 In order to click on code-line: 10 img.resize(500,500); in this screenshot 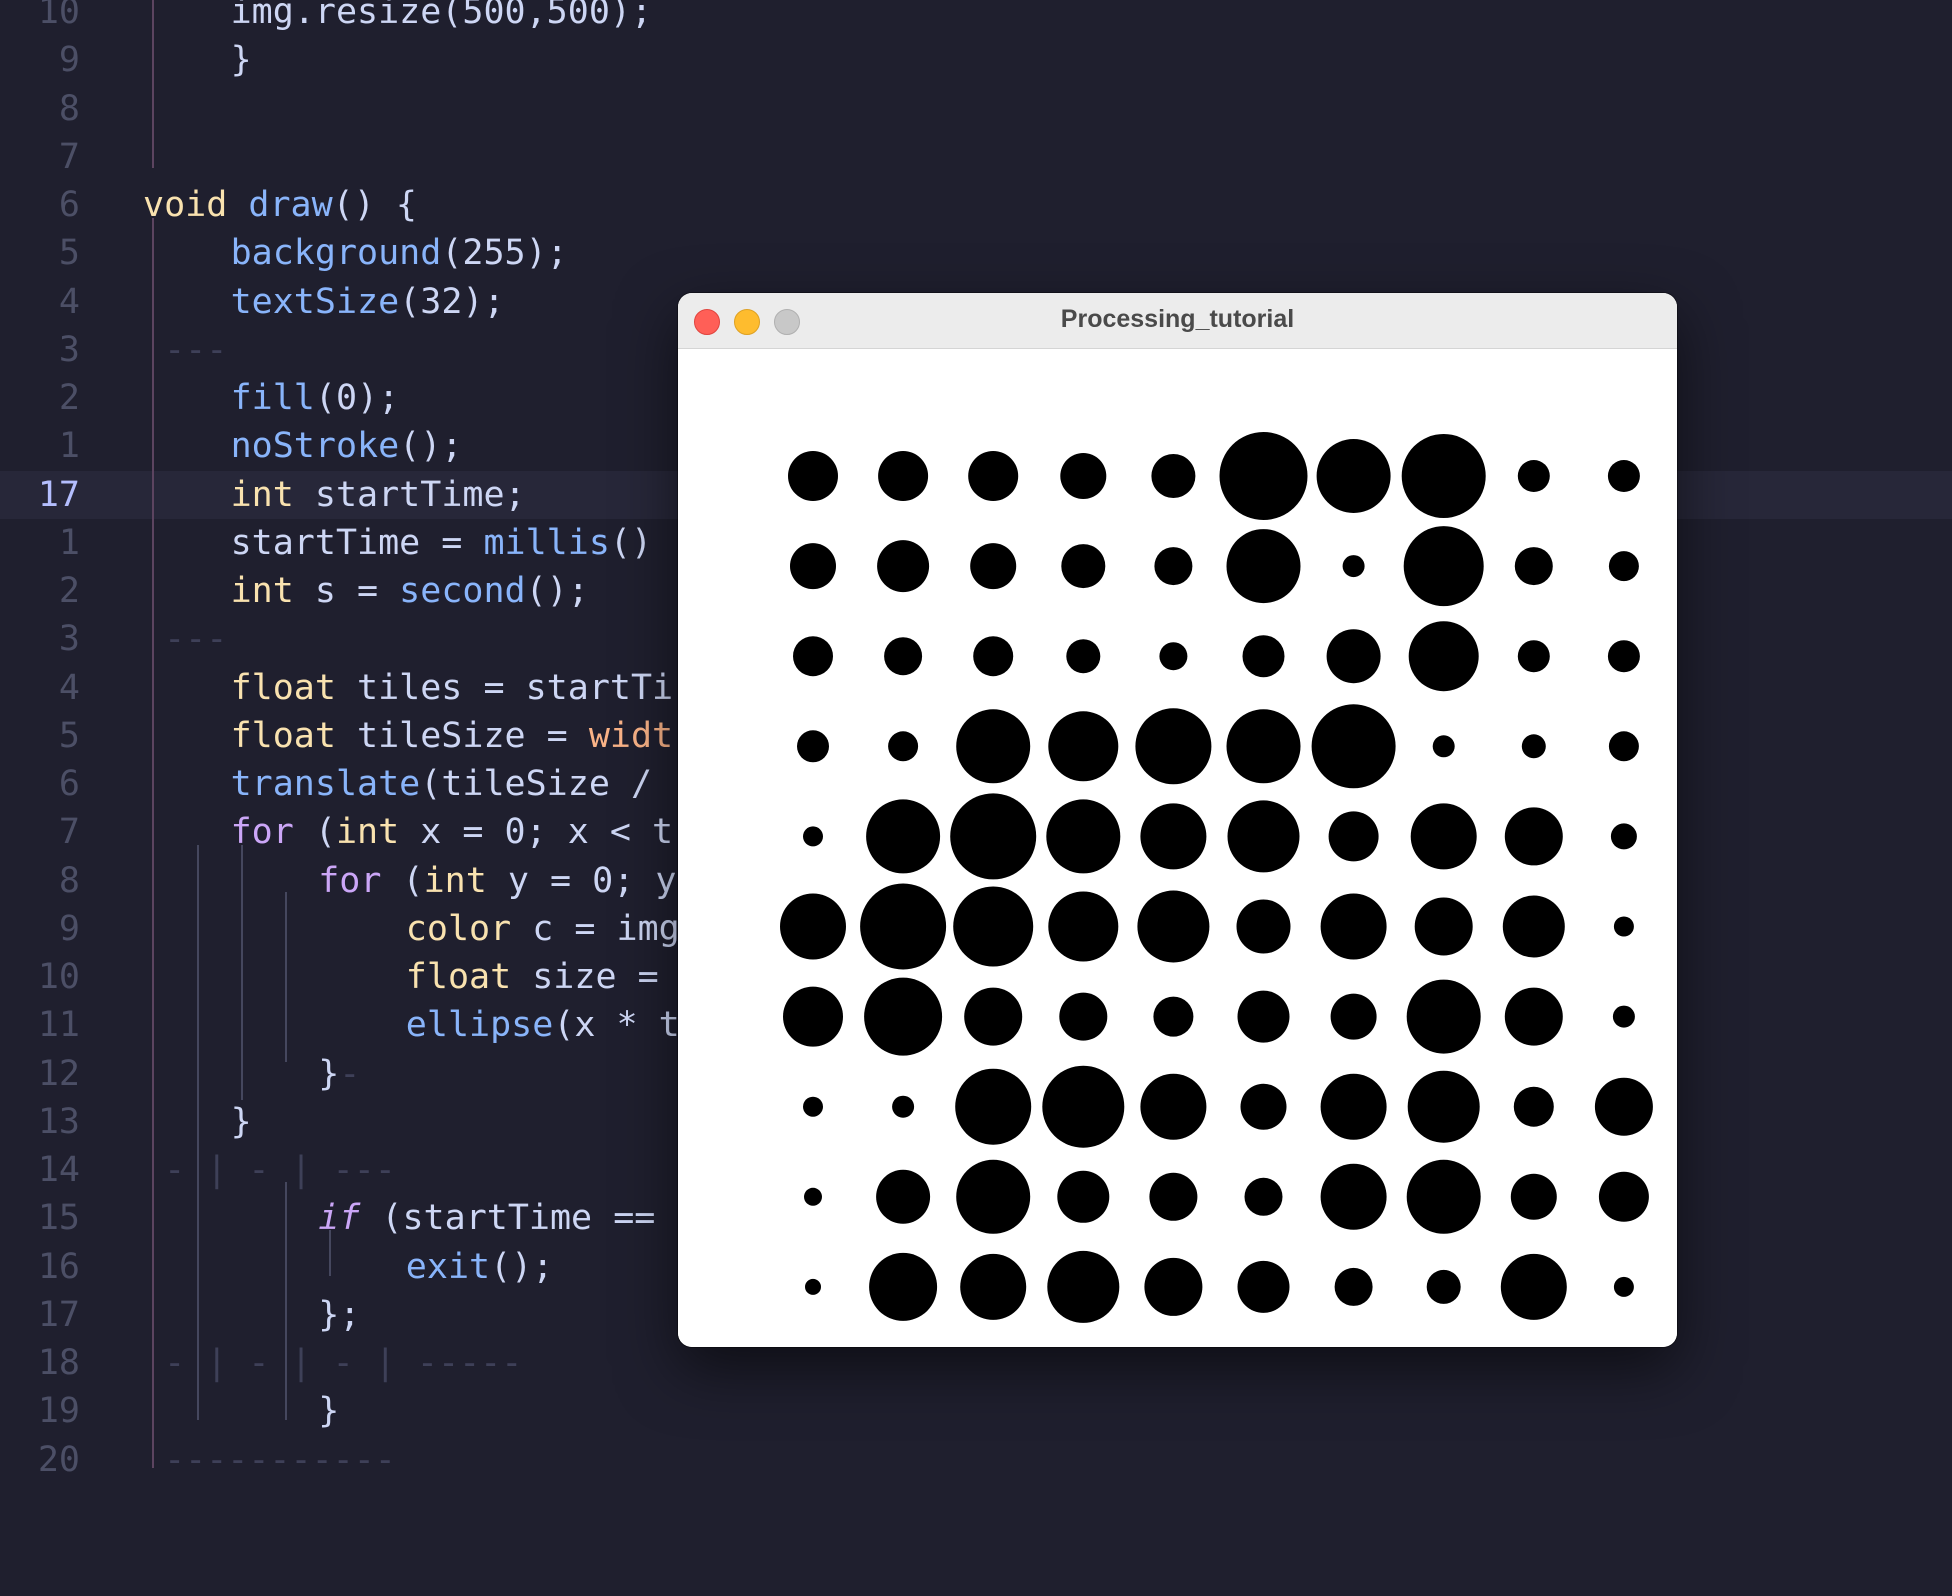, I will do `click(976, 18)`.